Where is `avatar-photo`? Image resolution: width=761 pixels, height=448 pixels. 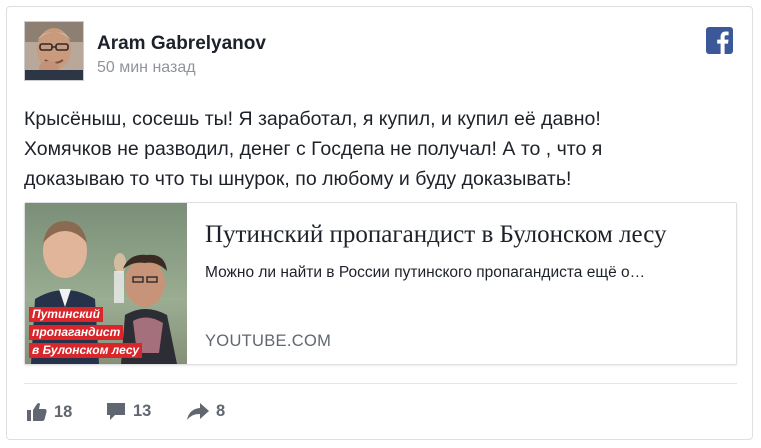 avatar-photo is located at coordinates (54, 51).